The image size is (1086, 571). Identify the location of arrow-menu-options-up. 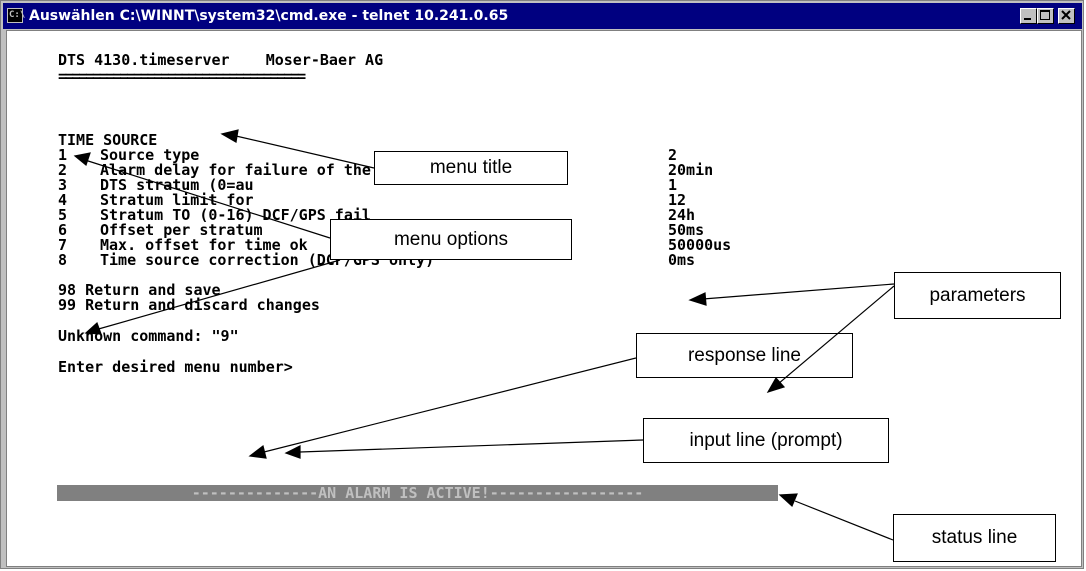
(207, 199).